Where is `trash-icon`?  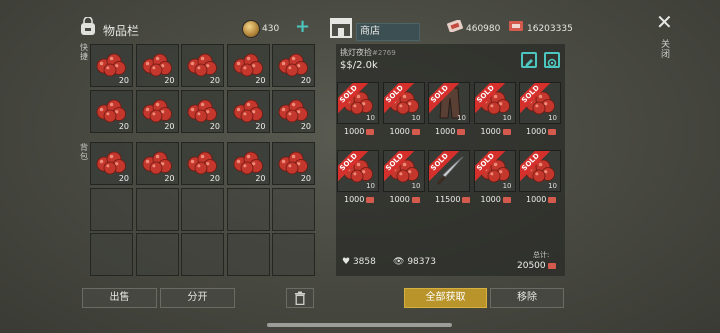 trash-icon is located at coordinates (300, 298).